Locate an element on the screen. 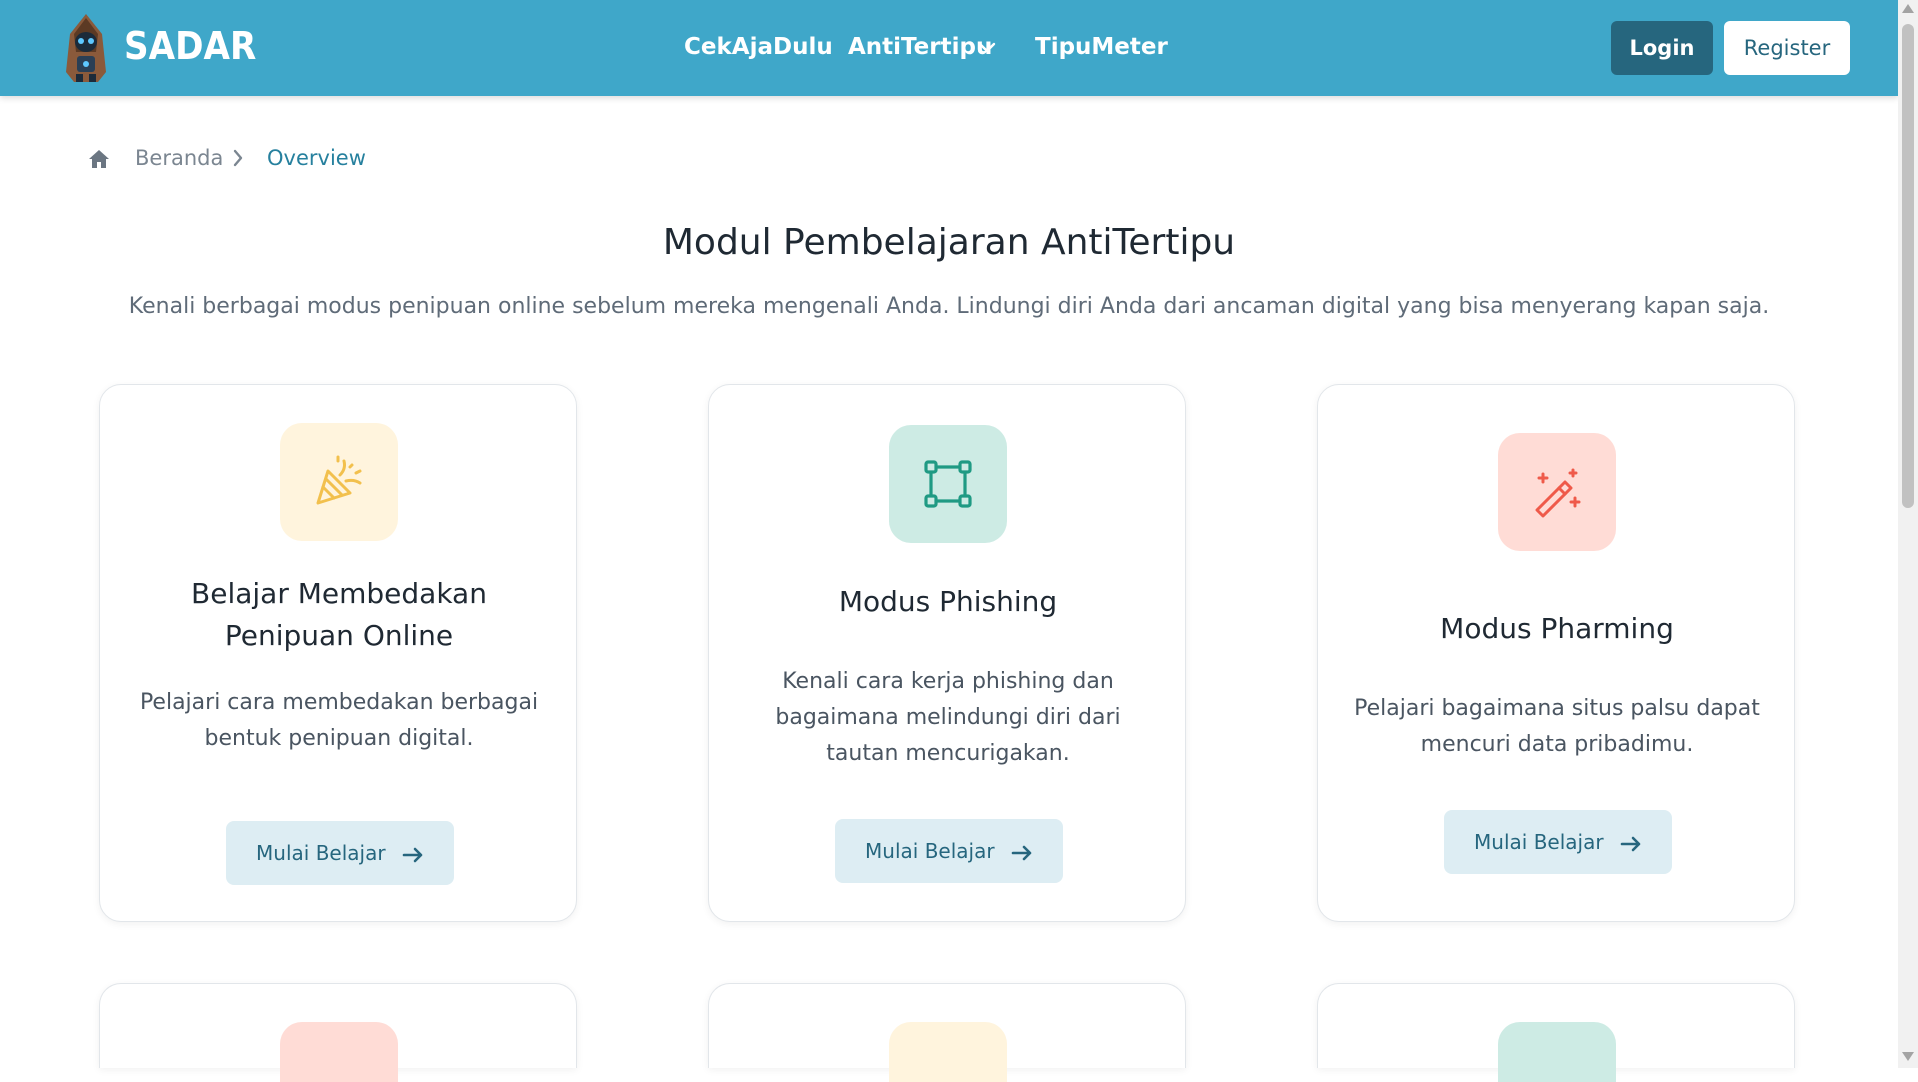 The width and height of the screenshot is (1918, 1082). breadcrumb-beranda: Beranda is located at coordinates (179, 158).